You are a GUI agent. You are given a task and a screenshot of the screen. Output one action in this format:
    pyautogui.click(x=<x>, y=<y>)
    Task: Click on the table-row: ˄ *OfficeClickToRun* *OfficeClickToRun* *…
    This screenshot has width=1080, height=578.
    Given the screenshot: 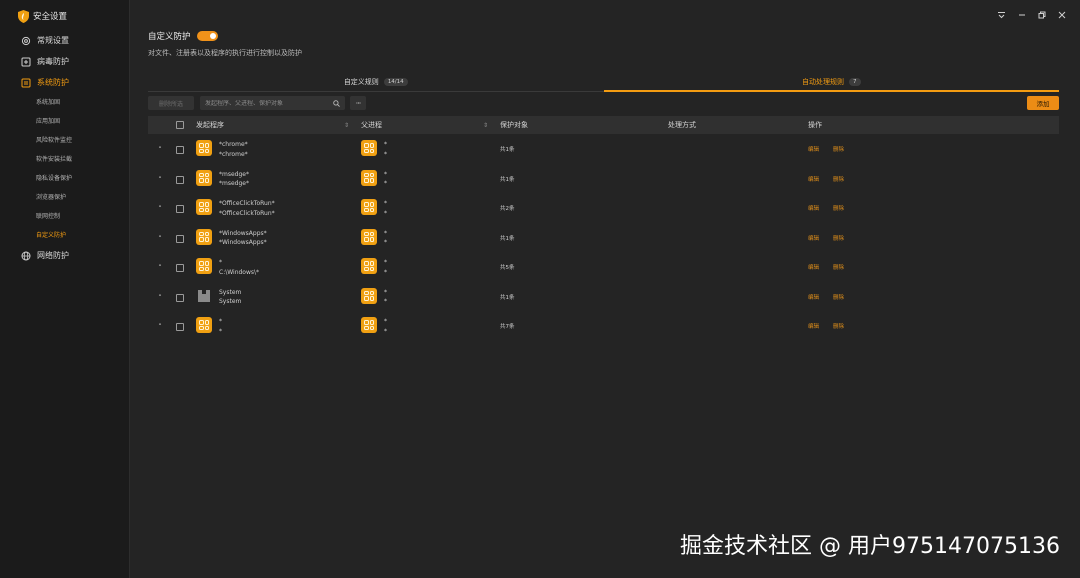 What is the action you would take?
    pyautogui.click(x=603, y=208)
    